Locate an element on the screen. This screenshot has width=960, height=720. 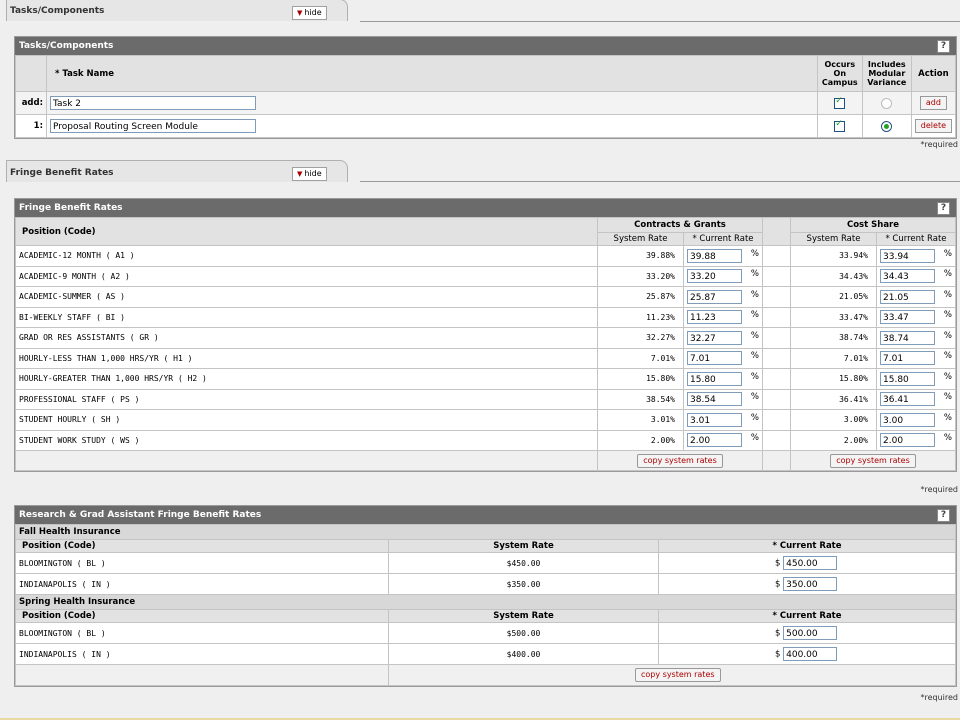
current-rate-input: 450.00 is located at coordinates (810, 563).